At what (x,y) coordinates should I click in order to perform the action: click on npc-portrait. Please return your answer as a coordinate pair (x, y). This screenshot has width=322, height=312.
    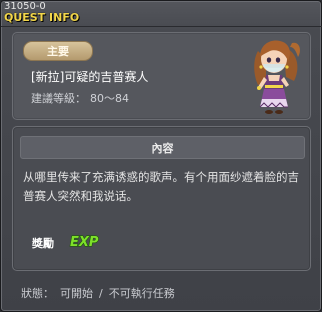
    Looking at the image, I should click on (277, 77).